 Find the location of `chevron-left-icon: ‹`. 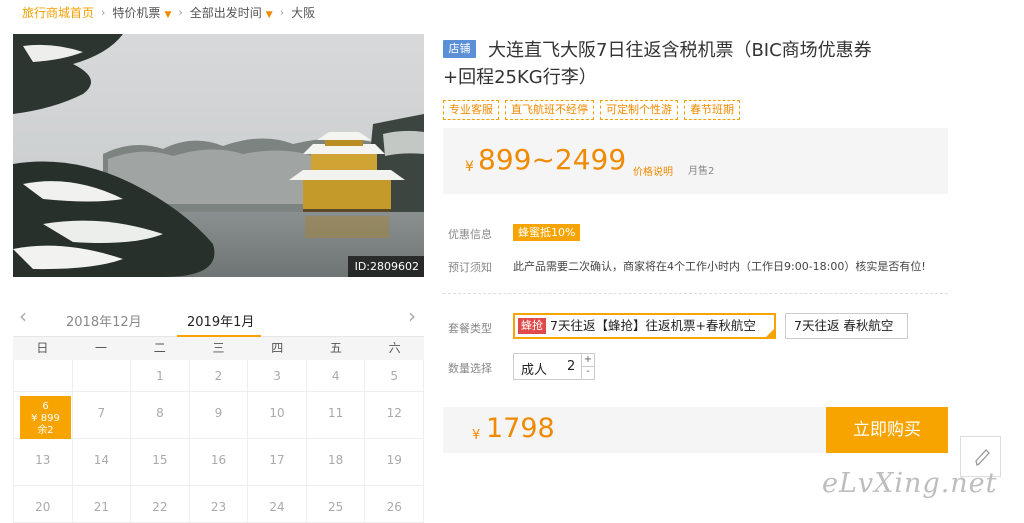

chevron-left-icon: ‹ is located at coordinates (23, 316).